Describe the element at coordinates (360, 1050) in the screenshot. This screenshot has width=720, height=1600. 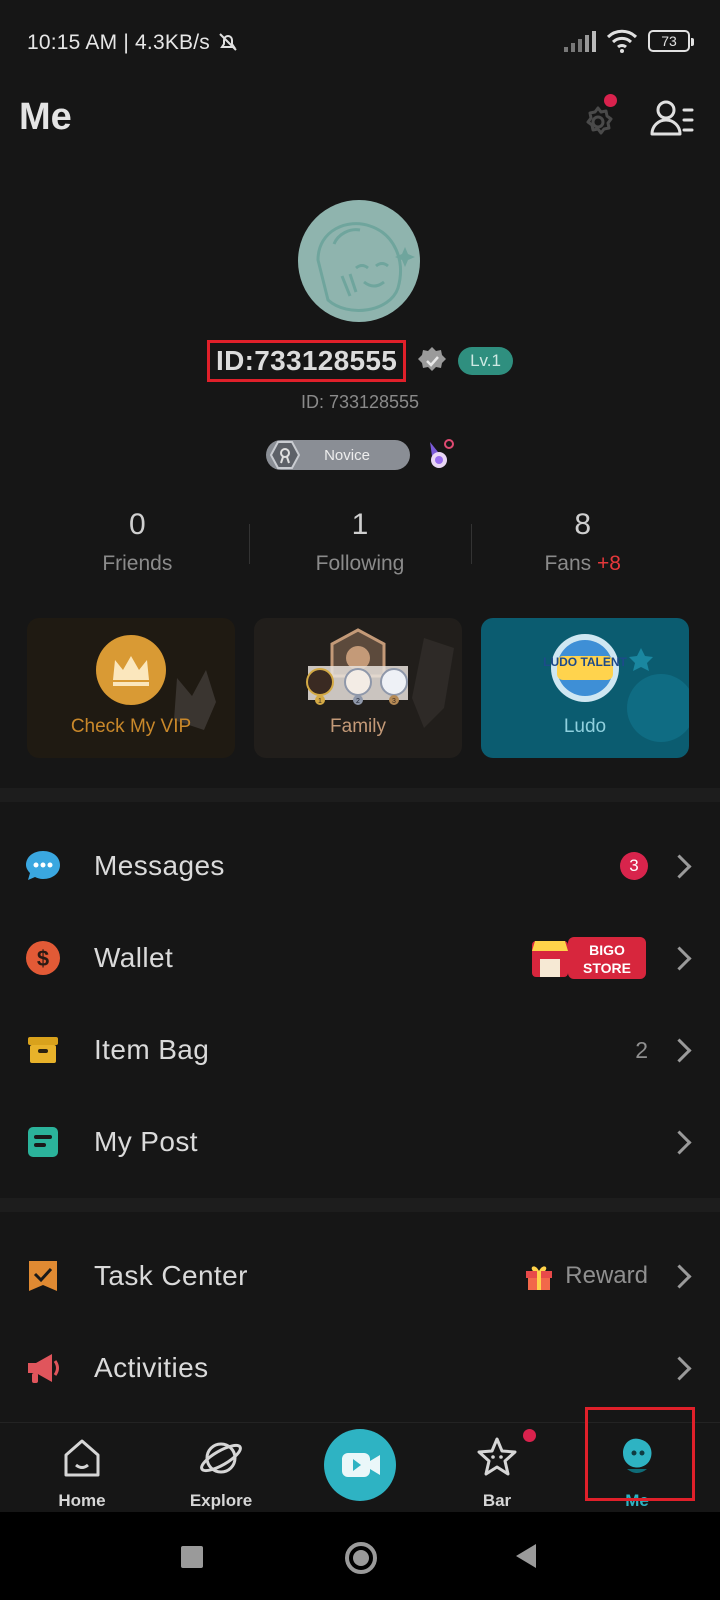
I see `menu-item-bag: Item Bag 2` at that location.